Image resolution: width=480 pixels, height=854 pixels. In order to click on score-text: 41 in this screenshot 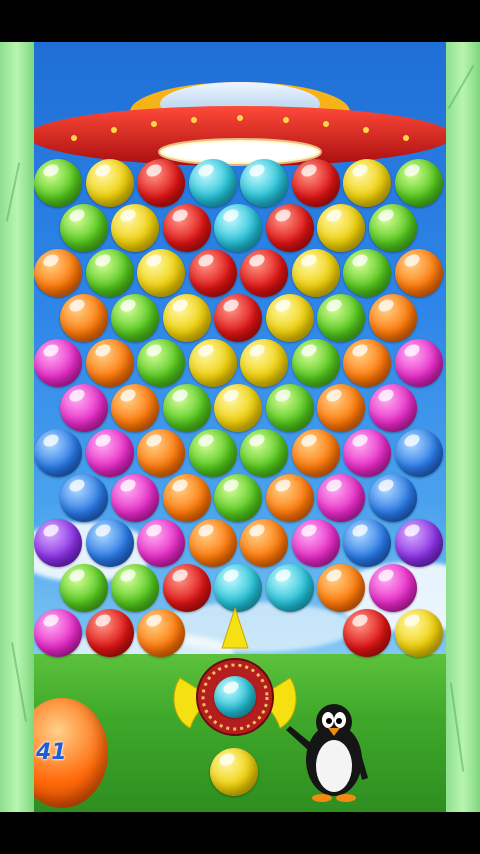, I will do `click(51, 752)`.